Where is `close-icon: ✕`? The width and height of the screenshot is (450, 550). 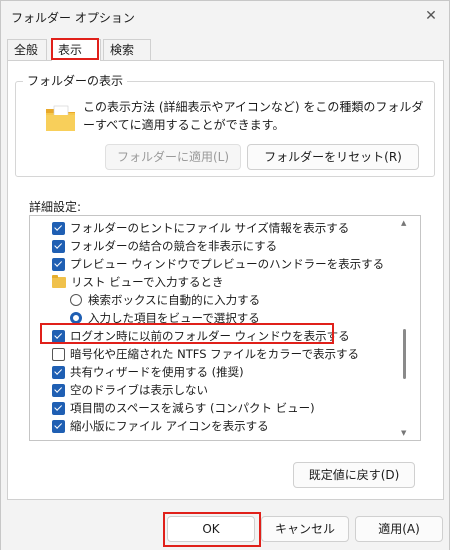 close-icon: ✕ is located at coordinates (431, 16).